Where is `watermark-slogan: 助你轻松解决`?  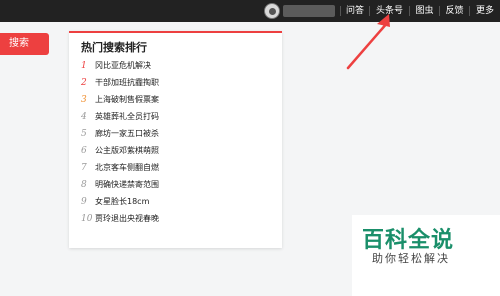
watermark-slogan: 助你轻松解决 is located at coordinates (411, 258).